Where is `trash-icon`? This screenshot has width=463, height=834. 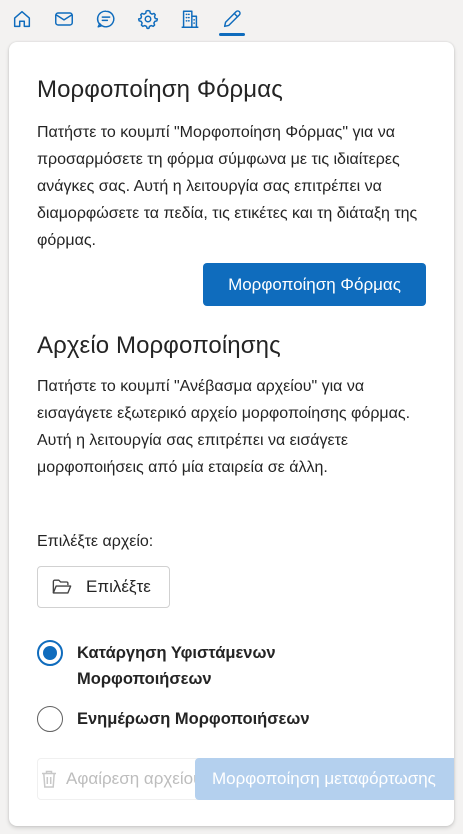 trash-icon is located at coordinates (49, 779).